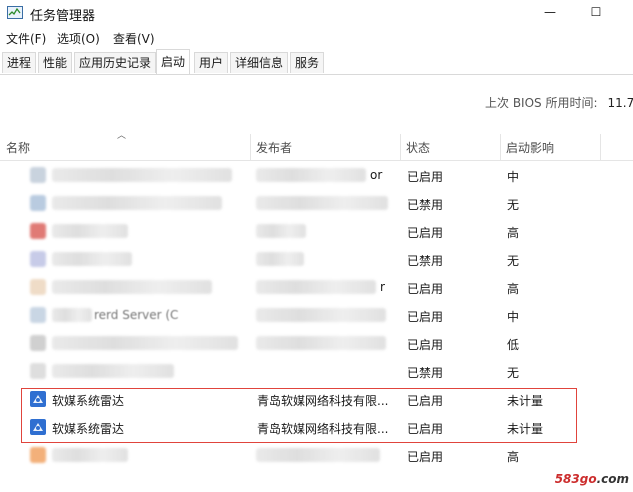 This screenshot has height=492, width=633. I want to click on table-row: r 已启用 高, so click(316, 287).